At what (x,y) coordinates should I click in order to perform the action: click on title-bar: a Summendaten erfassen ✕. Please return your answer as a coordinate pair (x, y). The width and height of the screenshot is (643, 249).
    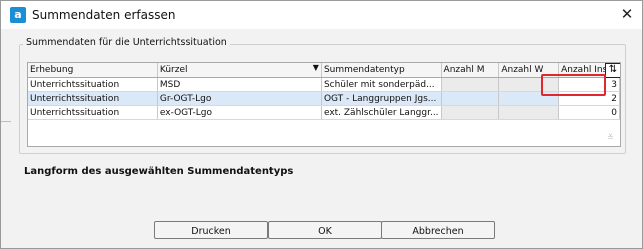
    Looking at the image, I should click on (321, 15).